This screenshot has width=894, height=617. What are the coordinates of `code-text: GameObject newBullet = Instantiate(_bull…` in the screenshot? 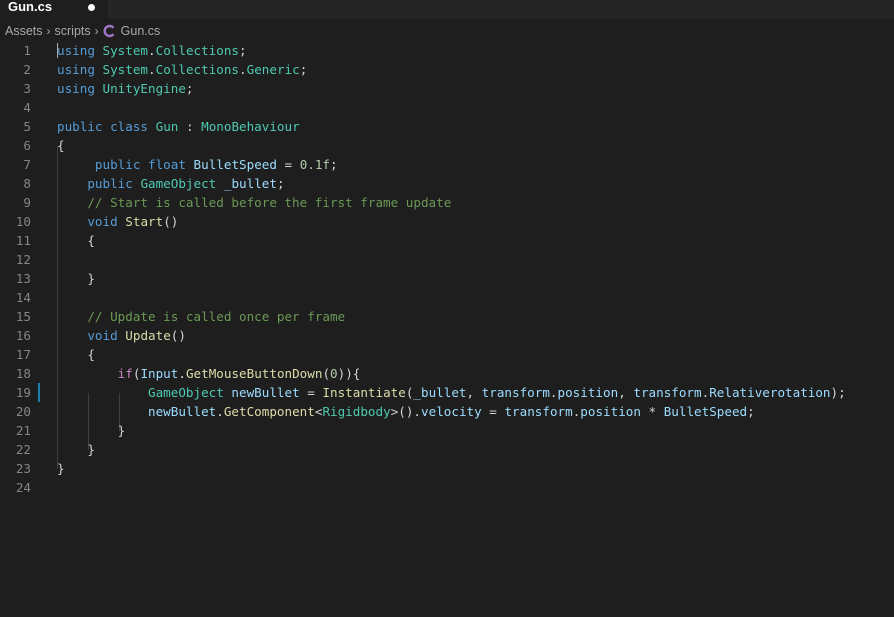 It's located at (451, 392).